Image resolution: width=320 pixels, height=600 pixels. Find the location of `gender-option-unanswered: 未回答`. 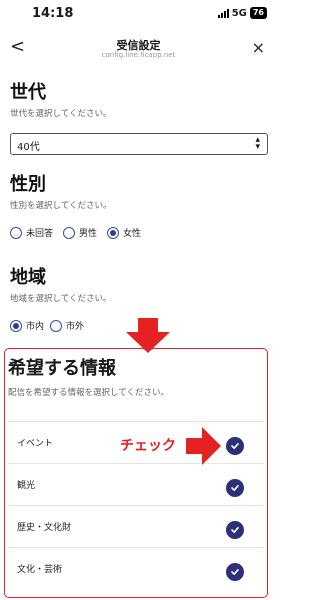

gender-option-unanswered: 未回答 is located at coordinates (31, 232).